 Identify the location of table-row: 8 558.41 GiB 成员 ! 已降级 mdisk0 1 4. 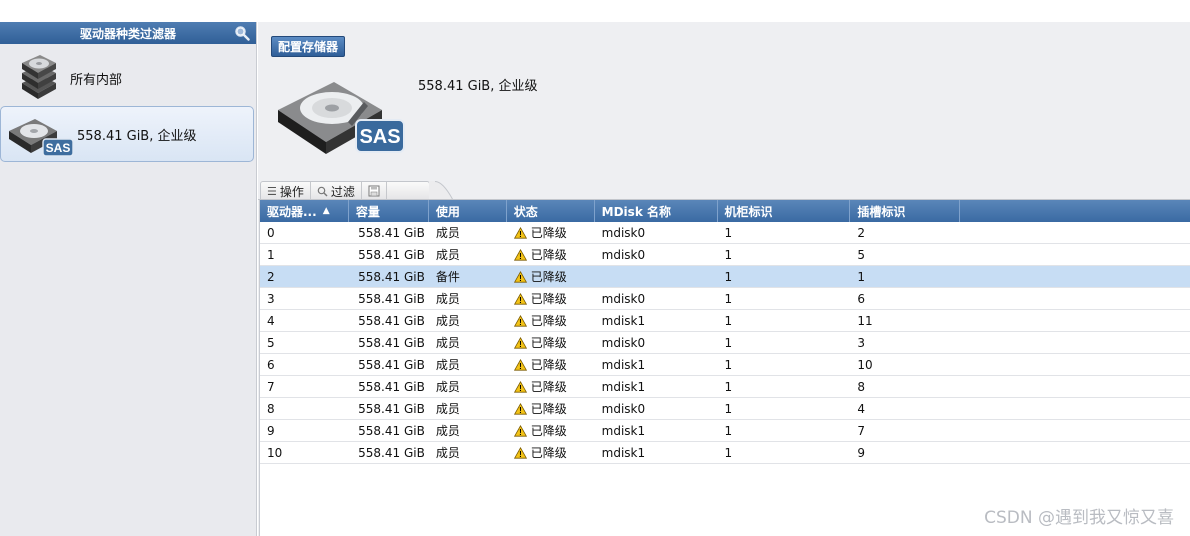
(725, 409).